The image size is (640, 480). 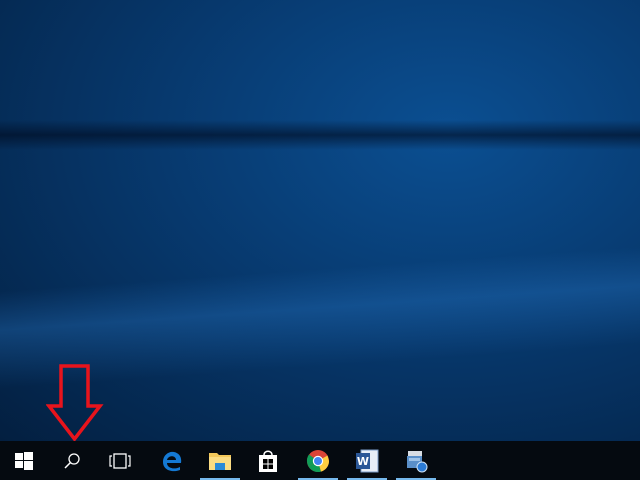 What do you see at coordinates (75, 403) in the screenshot?
I see `red-down-arrow-annotation` at bounding box center [75, 403].